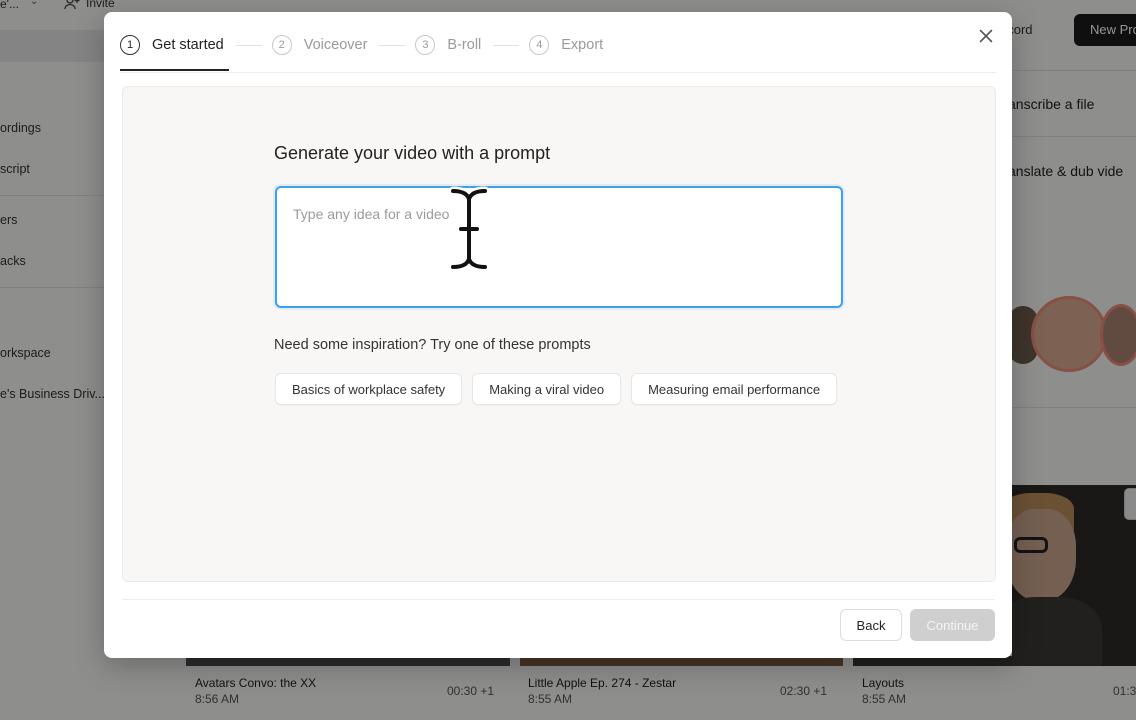 This screenshot has width=1136, height=720. I want to click on step-number: 4, so click(539, 45).